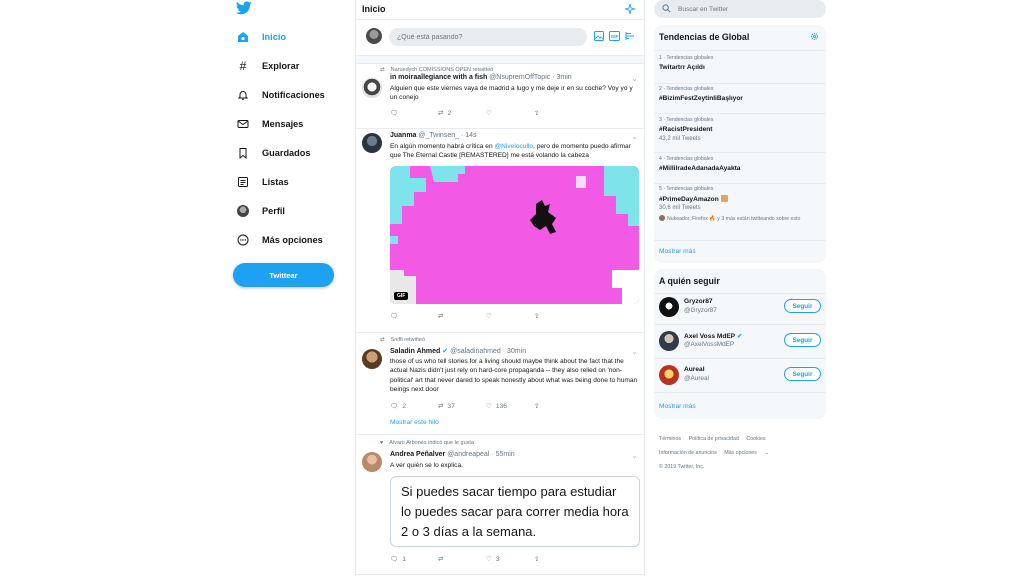 Image resolution: width=1024 pixels, height=576 pixels. Describe the element at coordinates (273, 153) in the screenshot. I see `nav-bookmarks: Guardados` at that location.